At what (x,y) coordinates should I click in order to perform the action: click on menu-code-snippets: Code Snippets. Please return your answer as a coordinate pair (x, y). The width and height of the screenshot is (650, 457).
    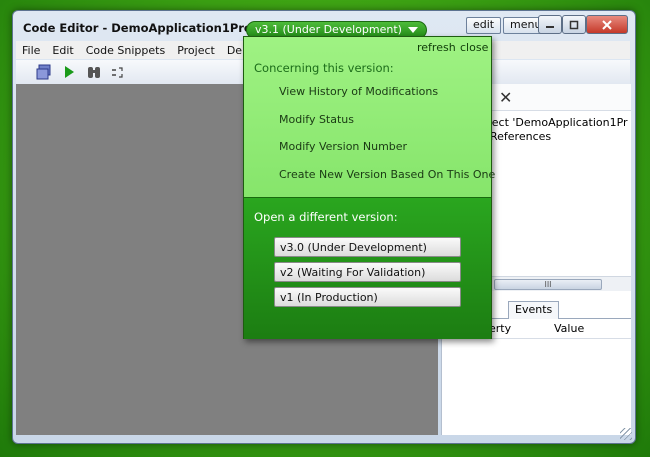
    Looking at the image, I should click on (125, 50).